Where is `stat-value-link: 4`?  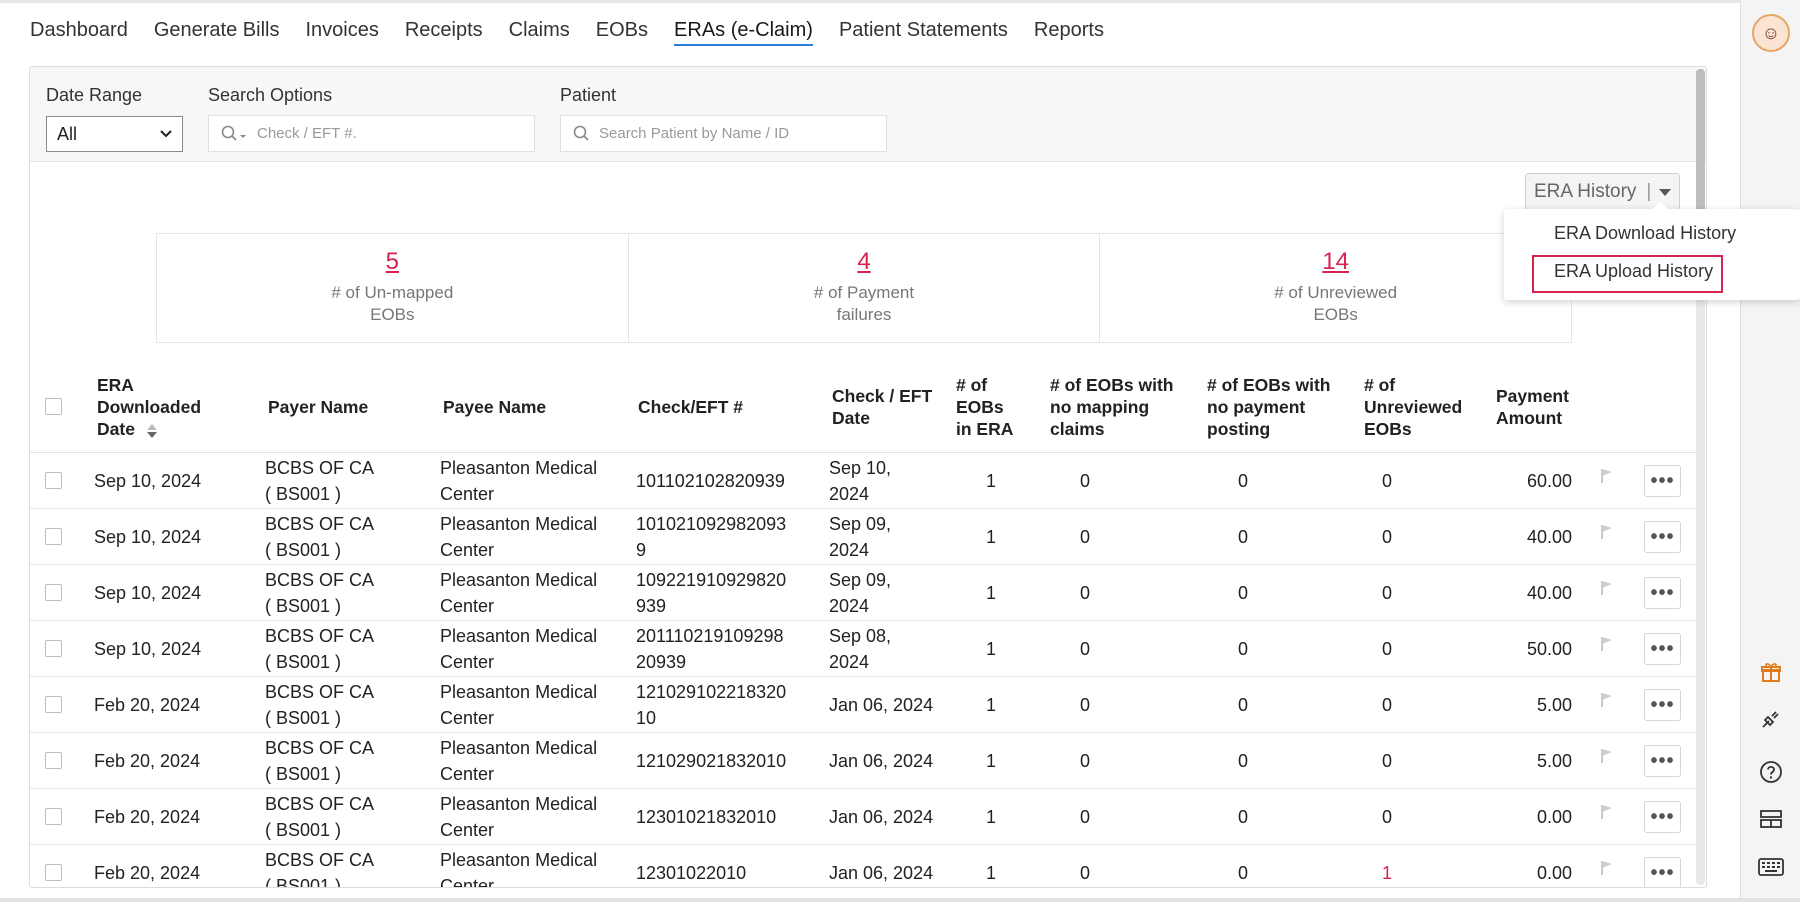
stat-value-link: 4 is located at coordinates (864, 262).